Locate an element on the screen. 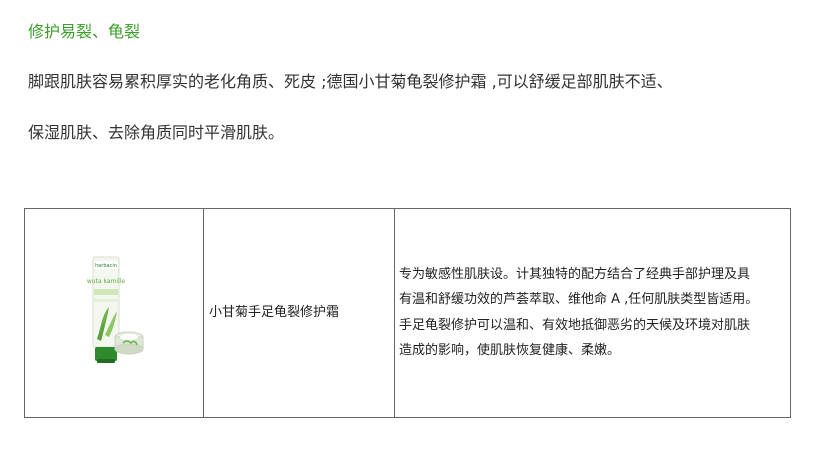  description-line-1: 专为敏感性肌肤设。计其独特的配方结合了经典手部护理及具 is located at coordinates (575, 274).